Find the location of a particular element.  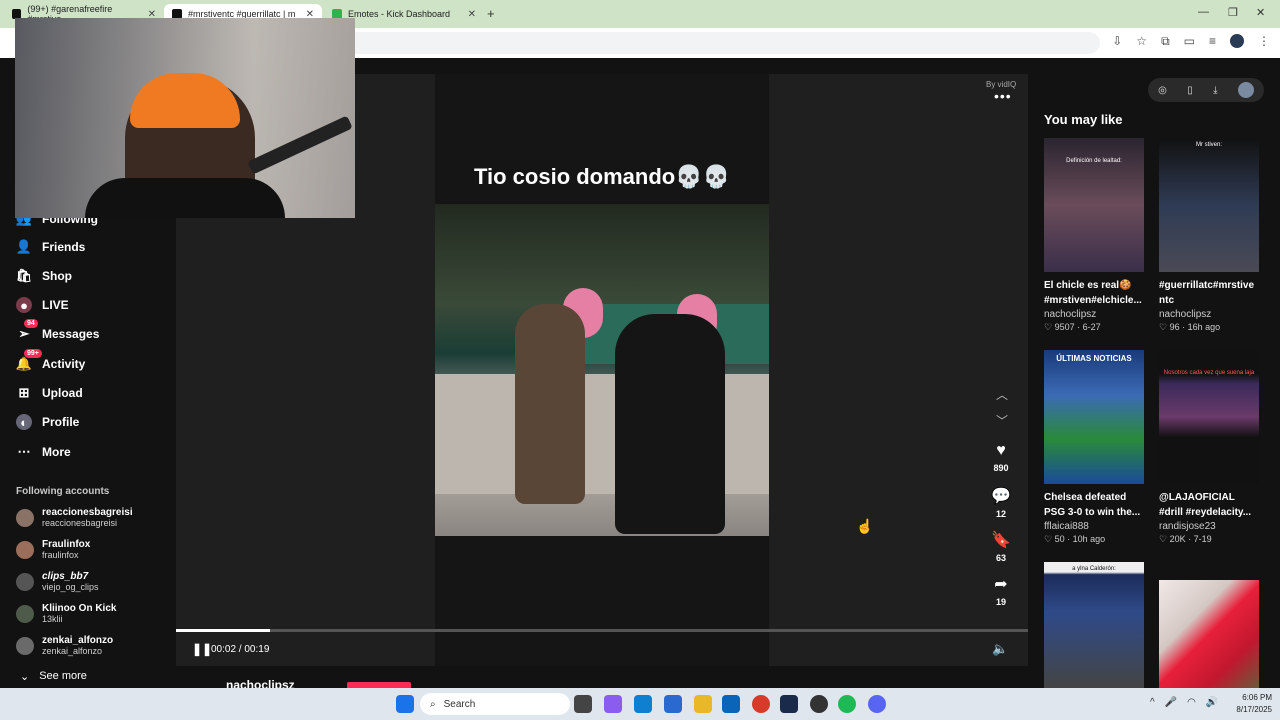

spotify-icon is located at coordinates (847, 704).